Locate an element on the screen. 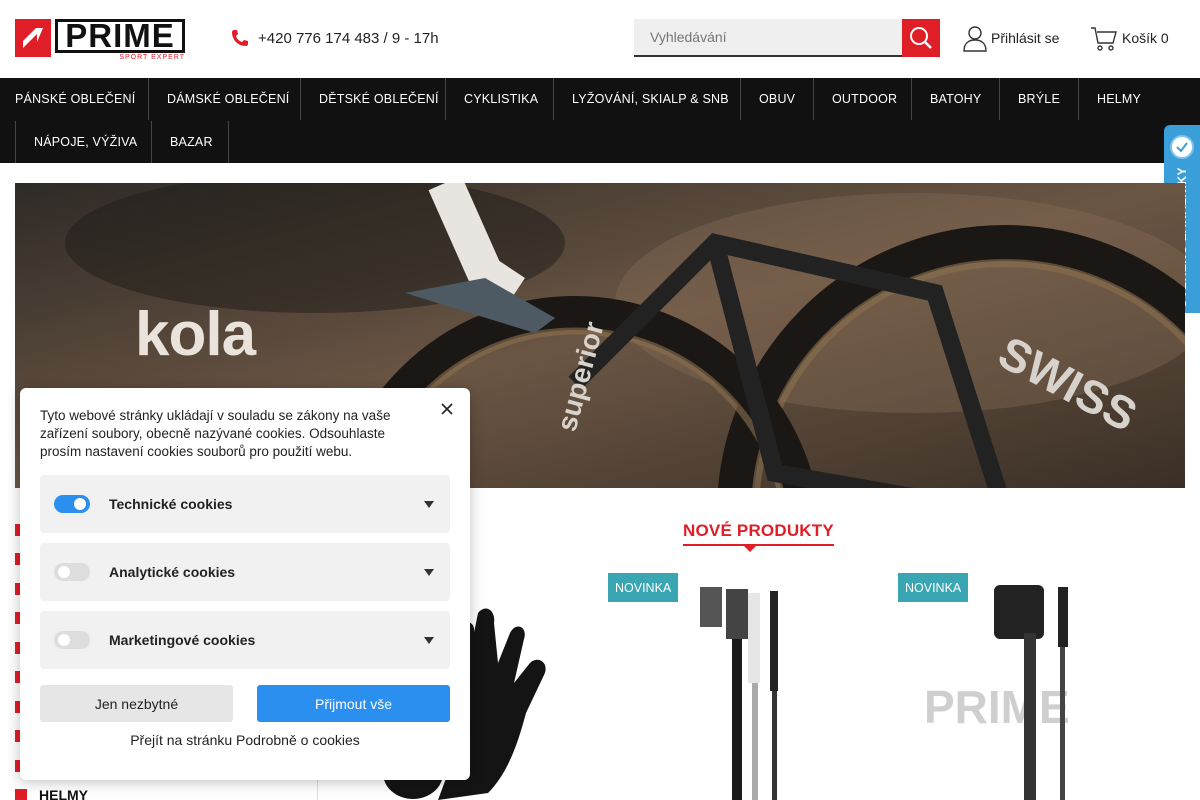 Image resolution: width=1200 pixels, height=800 pixels. nav-item-lyzovani: LYŽOVÁNÍ, SKIALP & SNB is located at coordinates (647, 99).